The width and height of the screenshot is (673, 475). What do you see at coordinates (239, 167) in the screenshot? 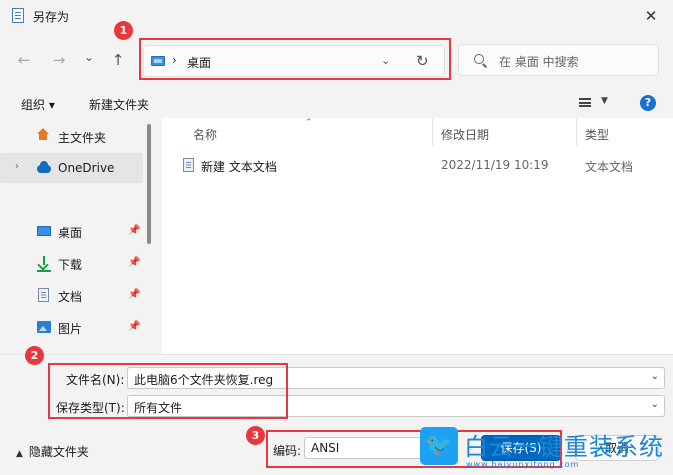
I see `file-name: 新建 文本文档` at bounding box center [239, 167].